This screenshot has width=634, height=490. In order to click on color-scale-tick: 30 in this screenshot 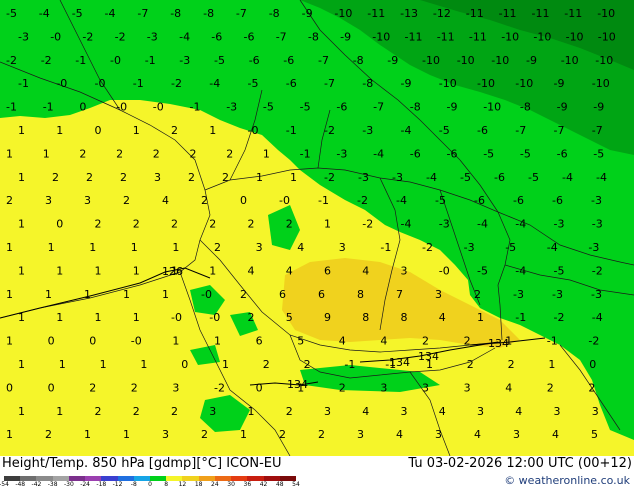, I will do `click(231, 484)`.